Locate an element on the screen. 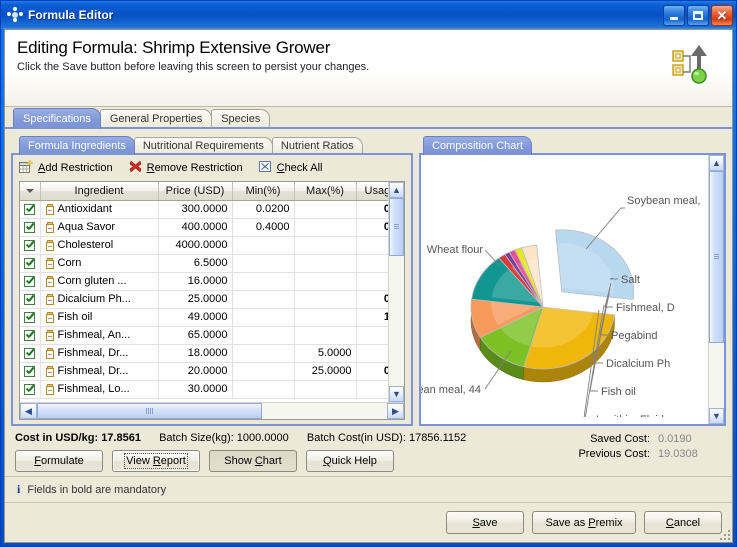 This screenshot has width=737, height=547. scroll-down-button: ▼ is located at coordinates (396, 394).